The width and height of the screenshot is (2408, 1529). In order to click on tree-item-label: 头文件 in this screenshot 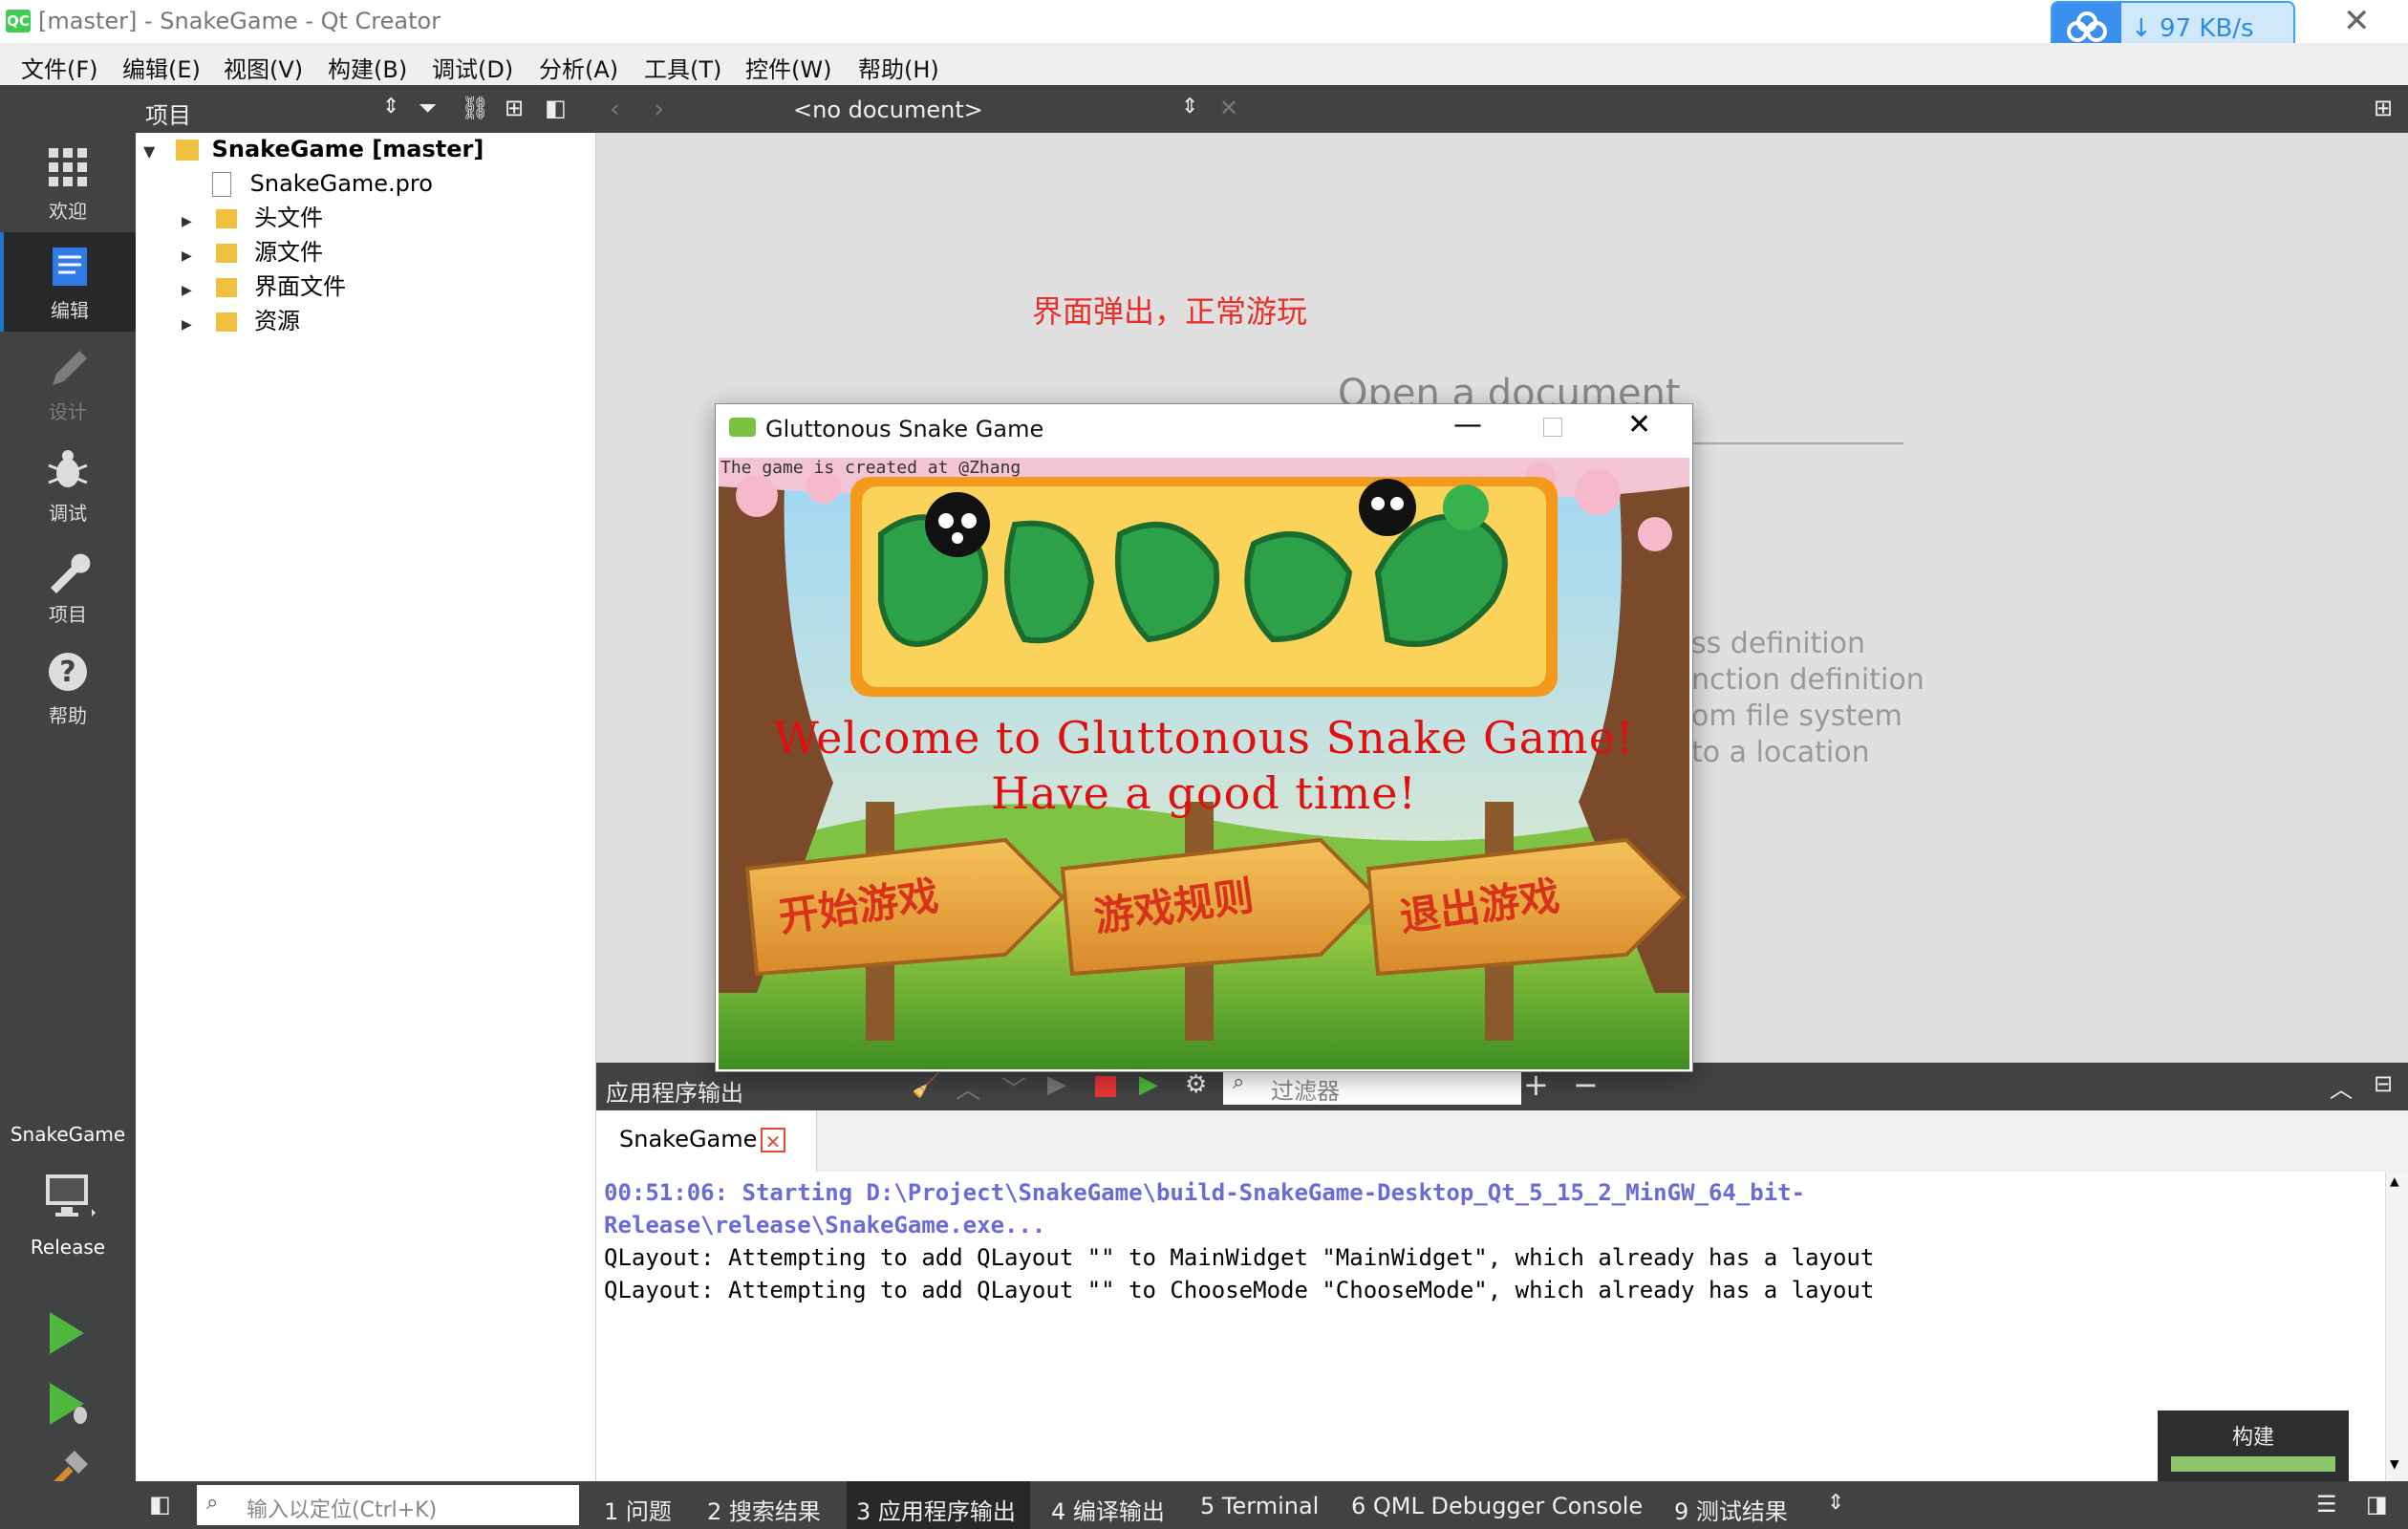, I will do `click(289, 218)`.